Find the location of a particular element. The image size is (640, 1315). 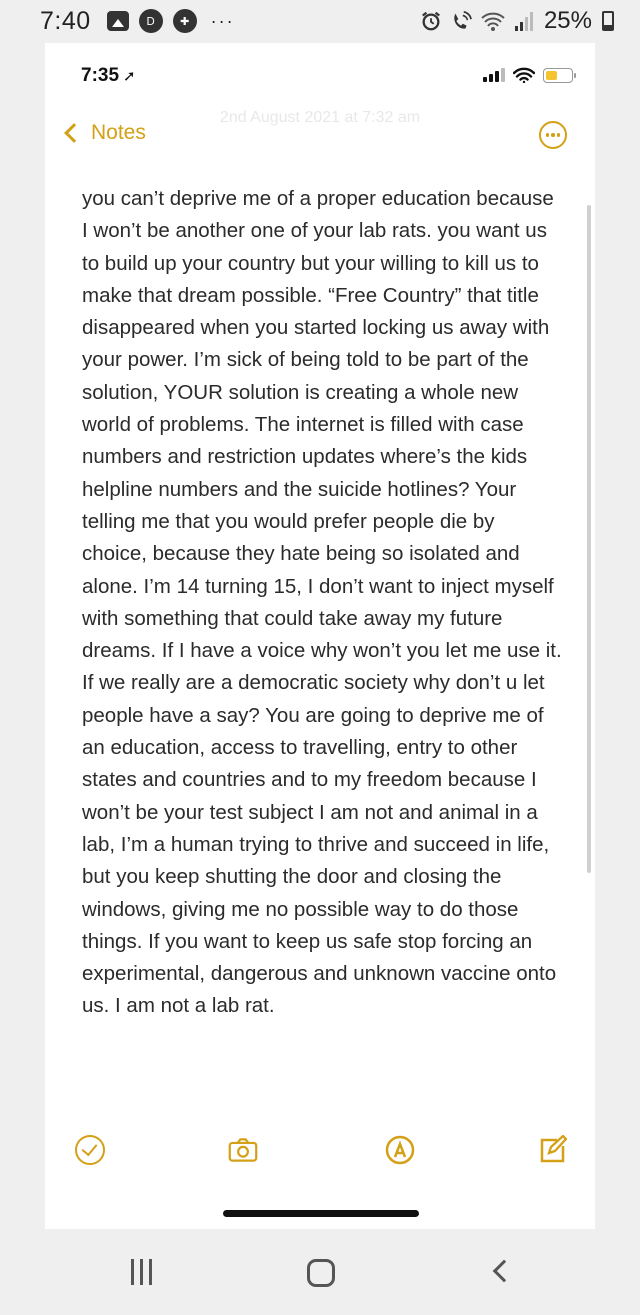

ios-clock: 7:35 ➚ is located at coordinates (108, 76).